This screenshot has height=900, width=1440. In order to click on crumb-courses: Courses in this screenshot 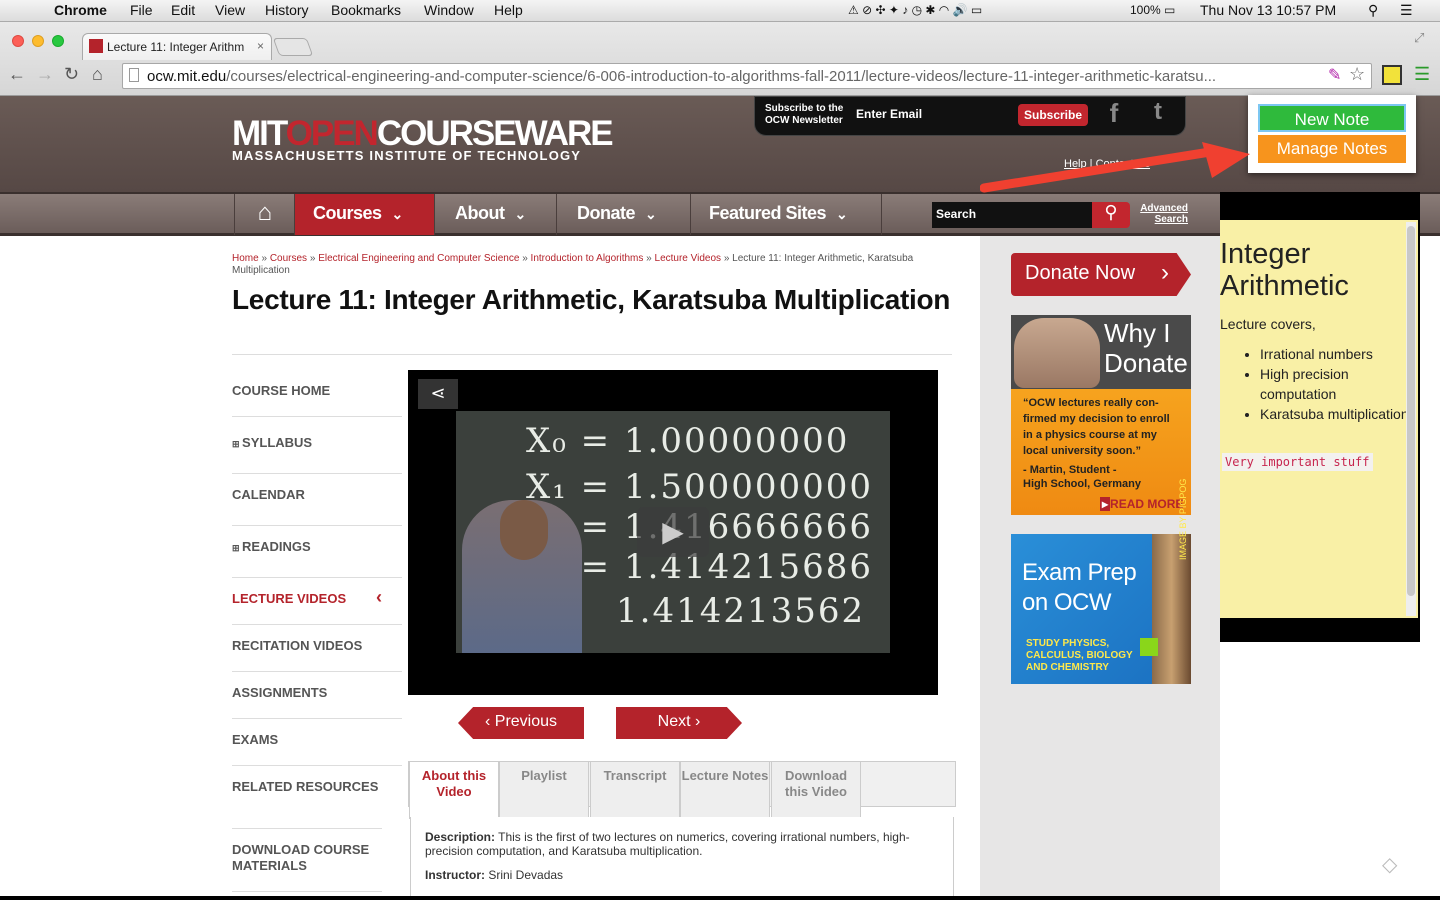, I will do `click(288, 258)`.